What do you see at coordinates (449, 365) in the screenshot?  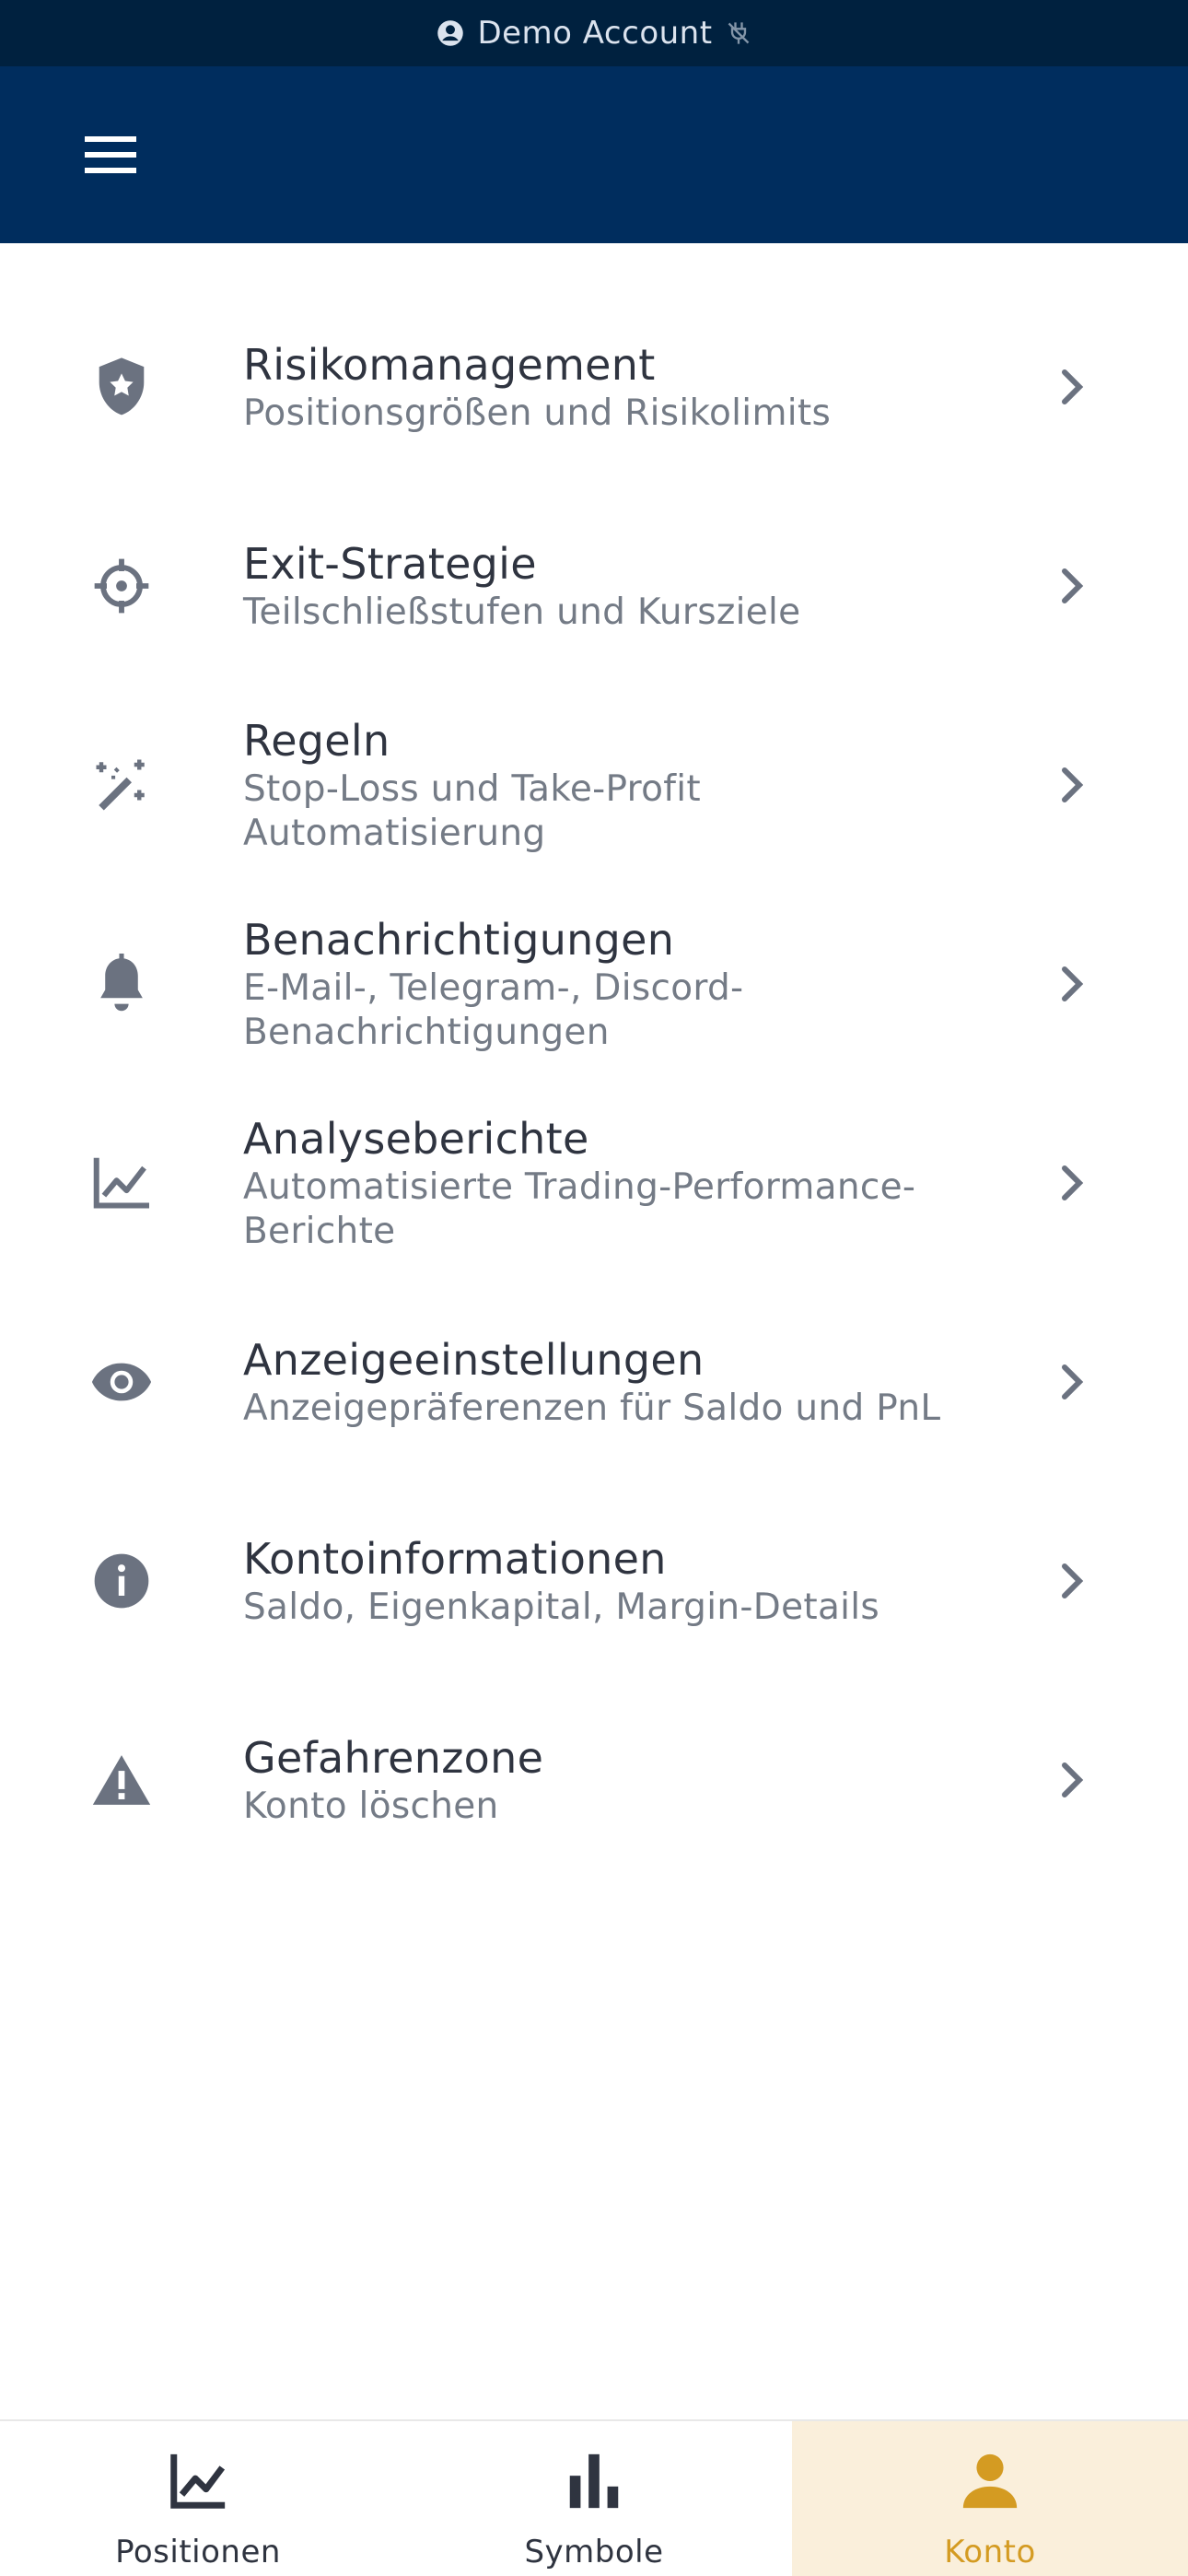 I see `menu-item-title: Risikomanagement` at bounding box center [449, 365].